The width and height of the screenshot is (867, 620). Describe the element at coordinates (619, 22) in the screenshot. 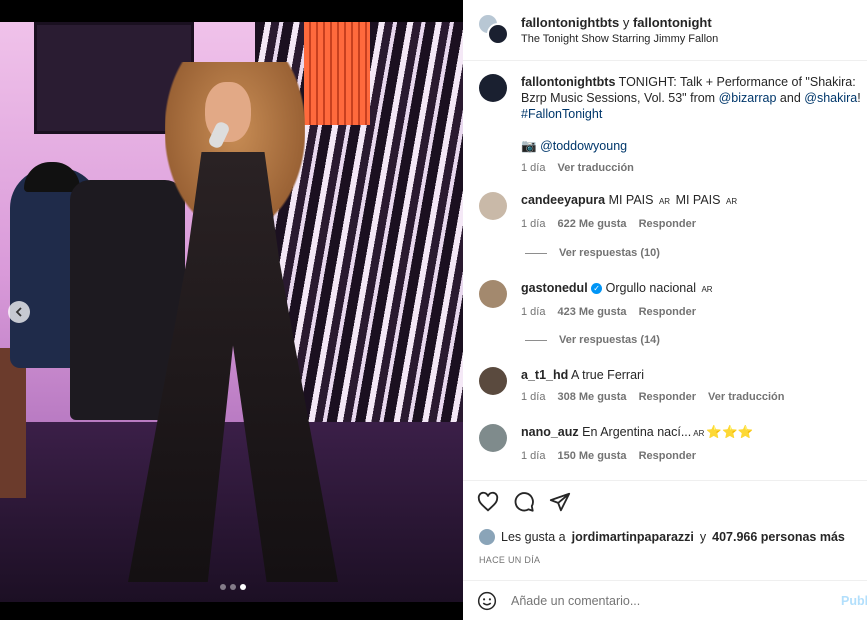

I see `post-authors: fallontonightbts y fallontonight` at that location.